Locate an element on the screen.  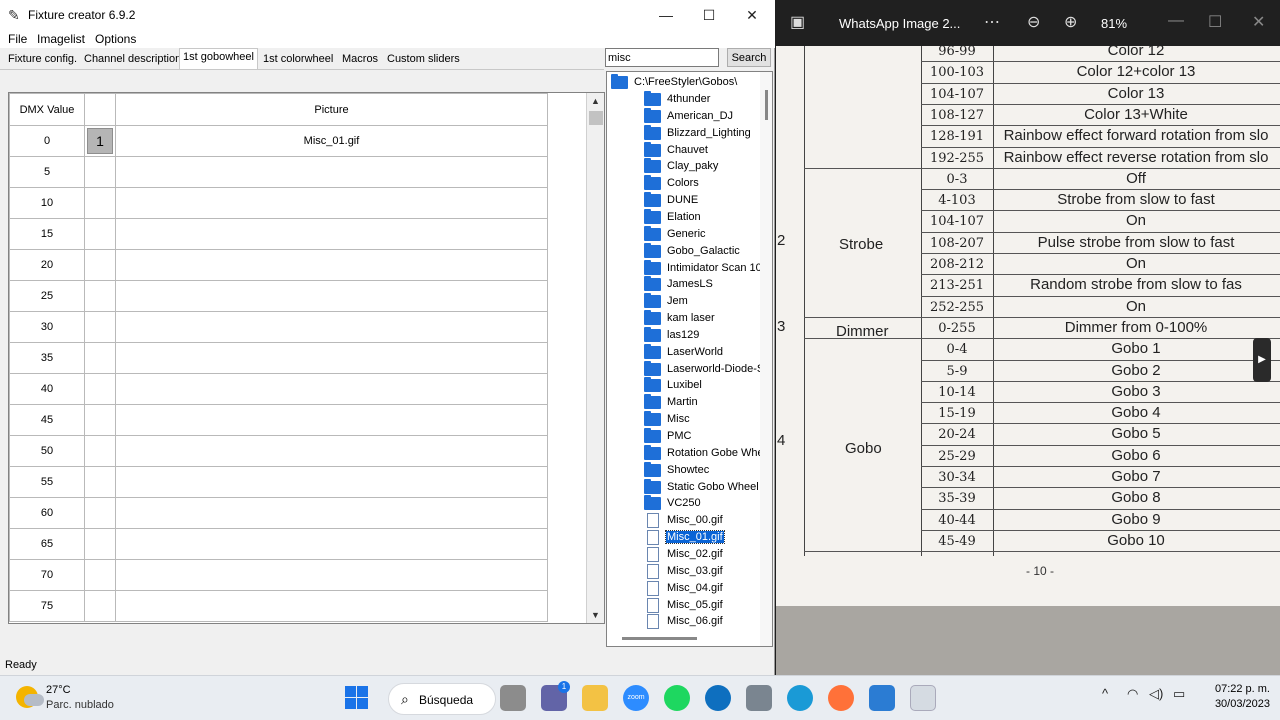
tree-folder-item: Misc is located at coordinates (708, 419).